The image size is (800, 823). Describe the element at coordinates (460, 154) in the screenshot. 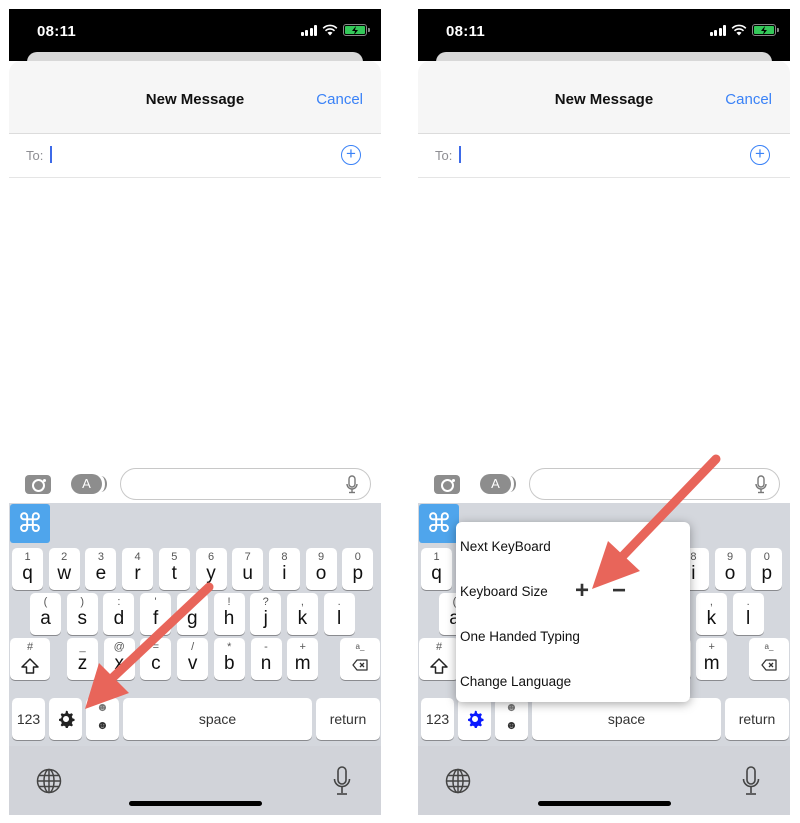

I see `text-cursor` at that location.